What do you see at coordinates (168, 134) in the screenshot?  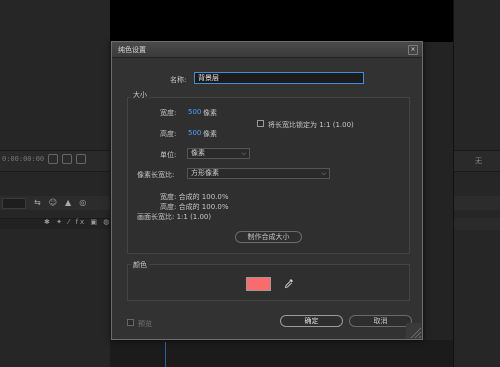 I see `height-label: 高度:` at bounding box center [168, 134].